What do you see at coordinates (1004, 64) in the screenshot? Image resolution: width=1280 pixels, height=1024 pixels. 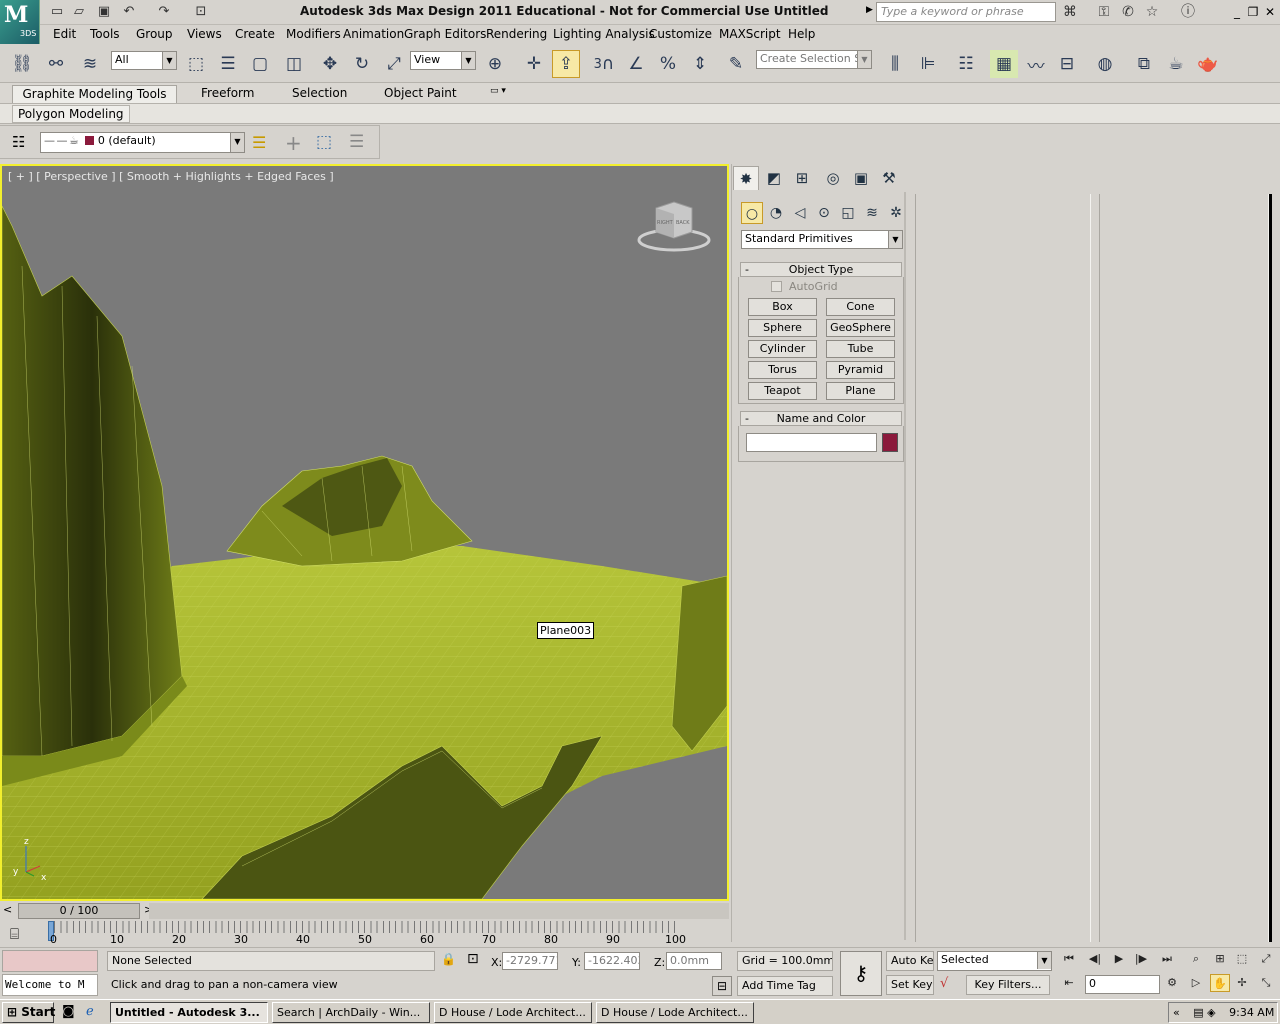 I see `graphite-toggle-icon: ▦` at bounding box center [1004, 64].